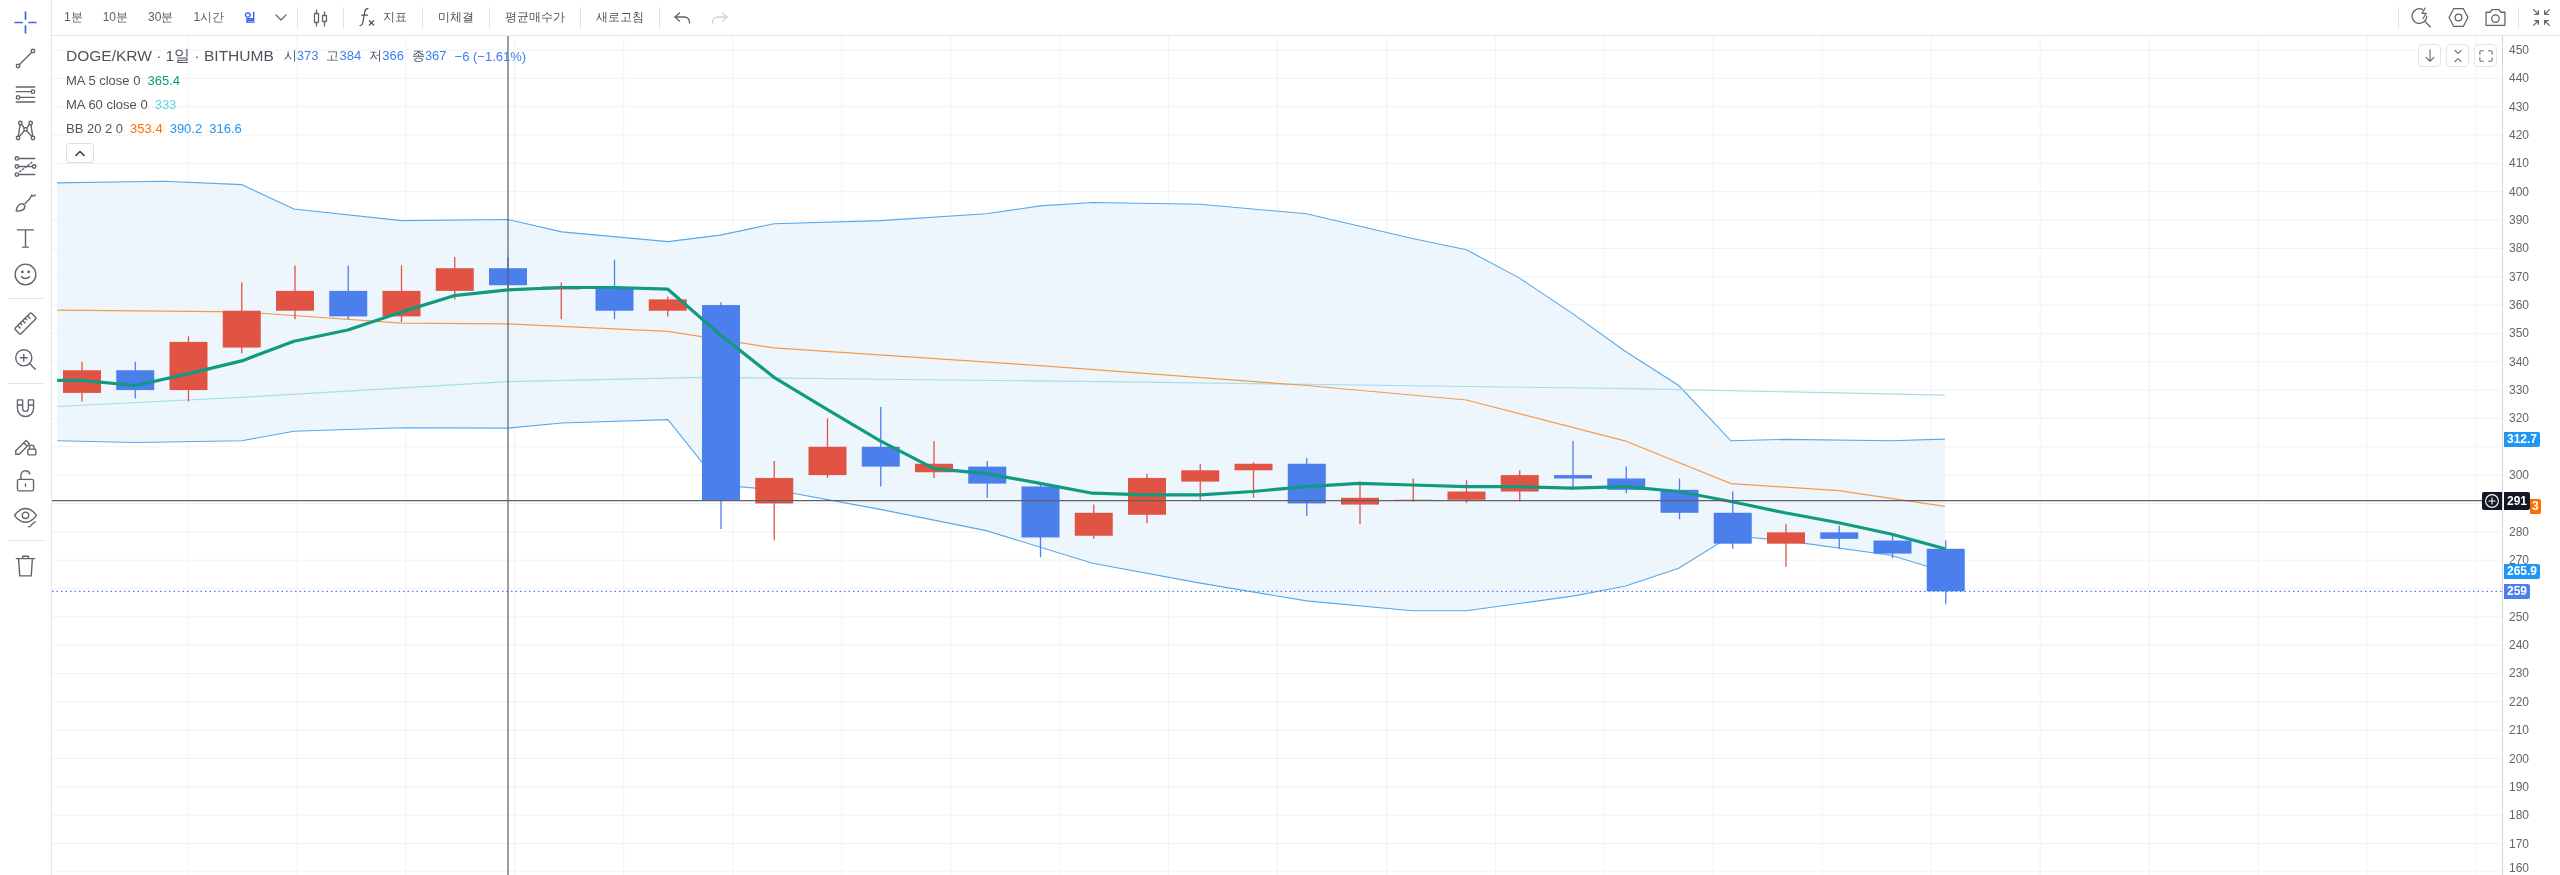 The height and width of the screenshot is (875, 2560). Describe the element at coordinates (2519, 843) in the screenshot. I see `price-label: 170` at that location.